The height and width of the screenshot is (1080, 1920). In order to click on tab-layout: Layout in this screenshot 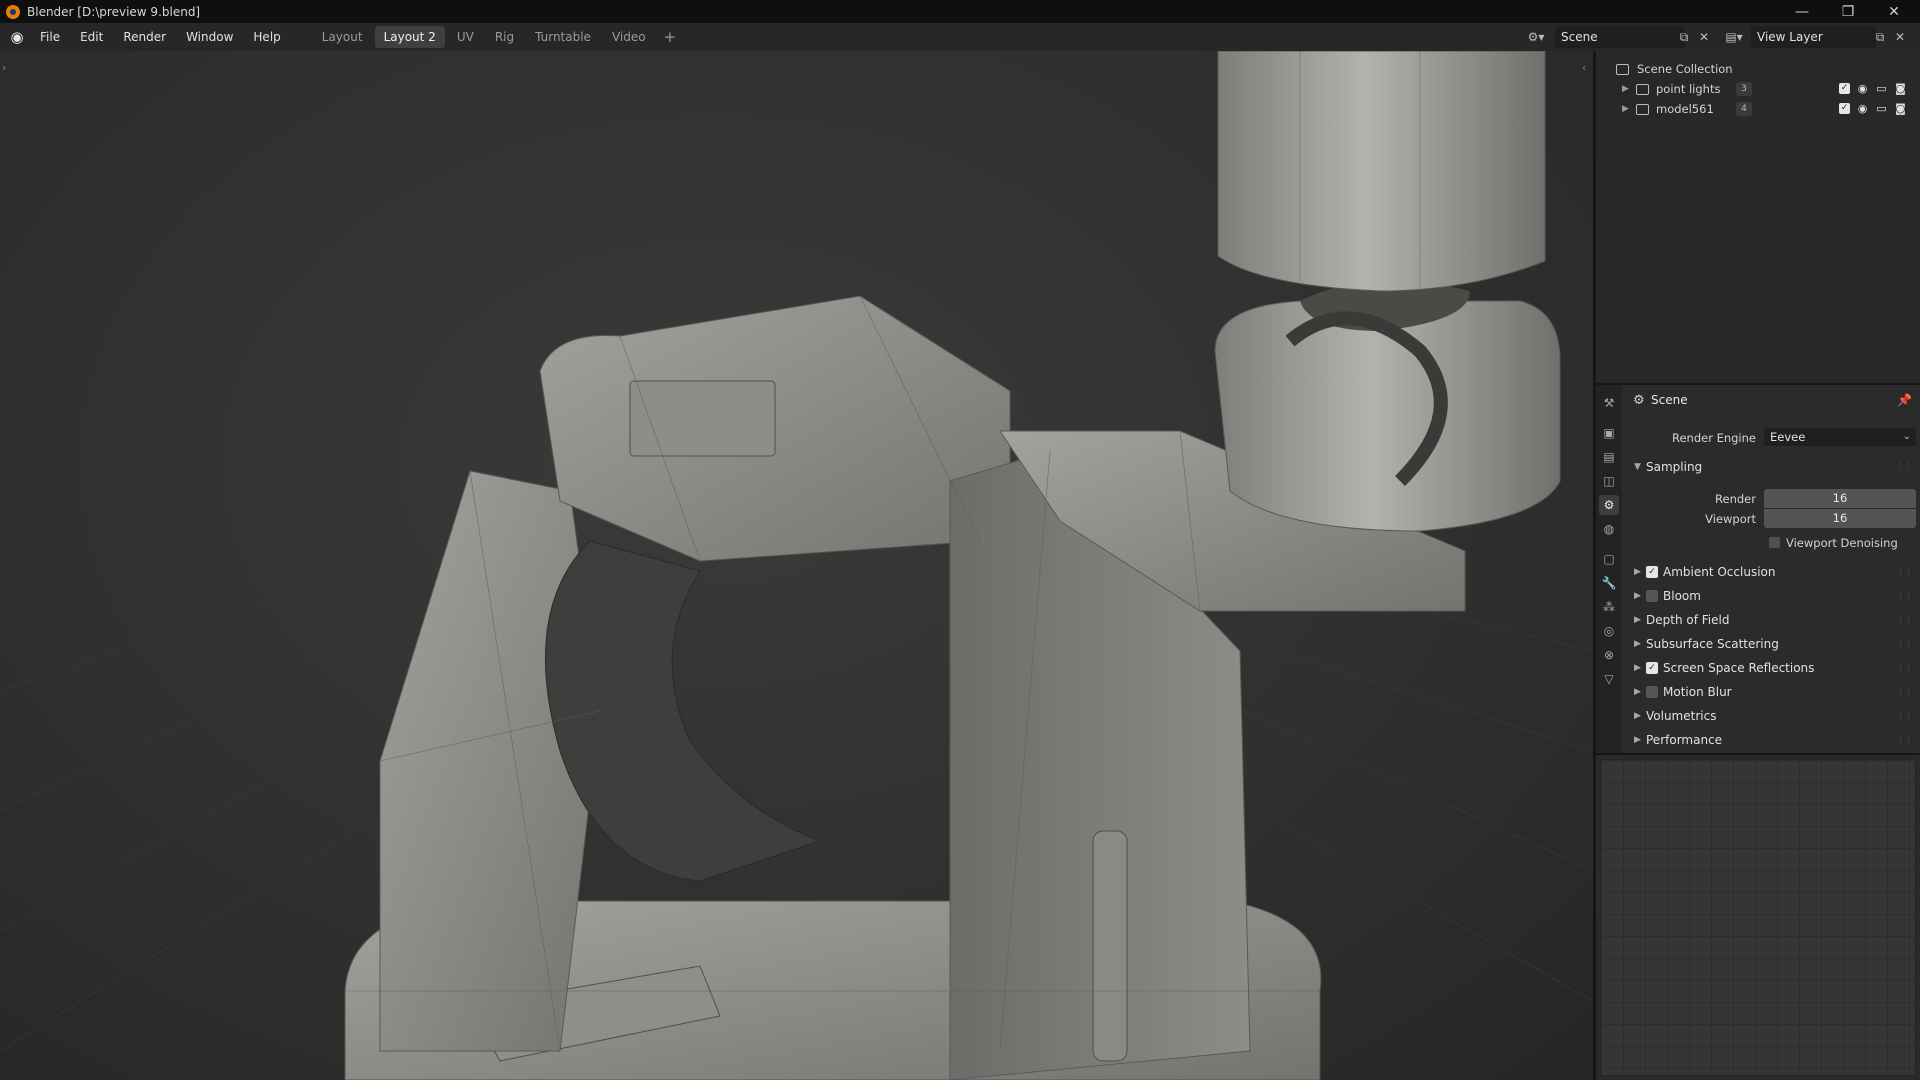, I will do `click(342, 37)`.